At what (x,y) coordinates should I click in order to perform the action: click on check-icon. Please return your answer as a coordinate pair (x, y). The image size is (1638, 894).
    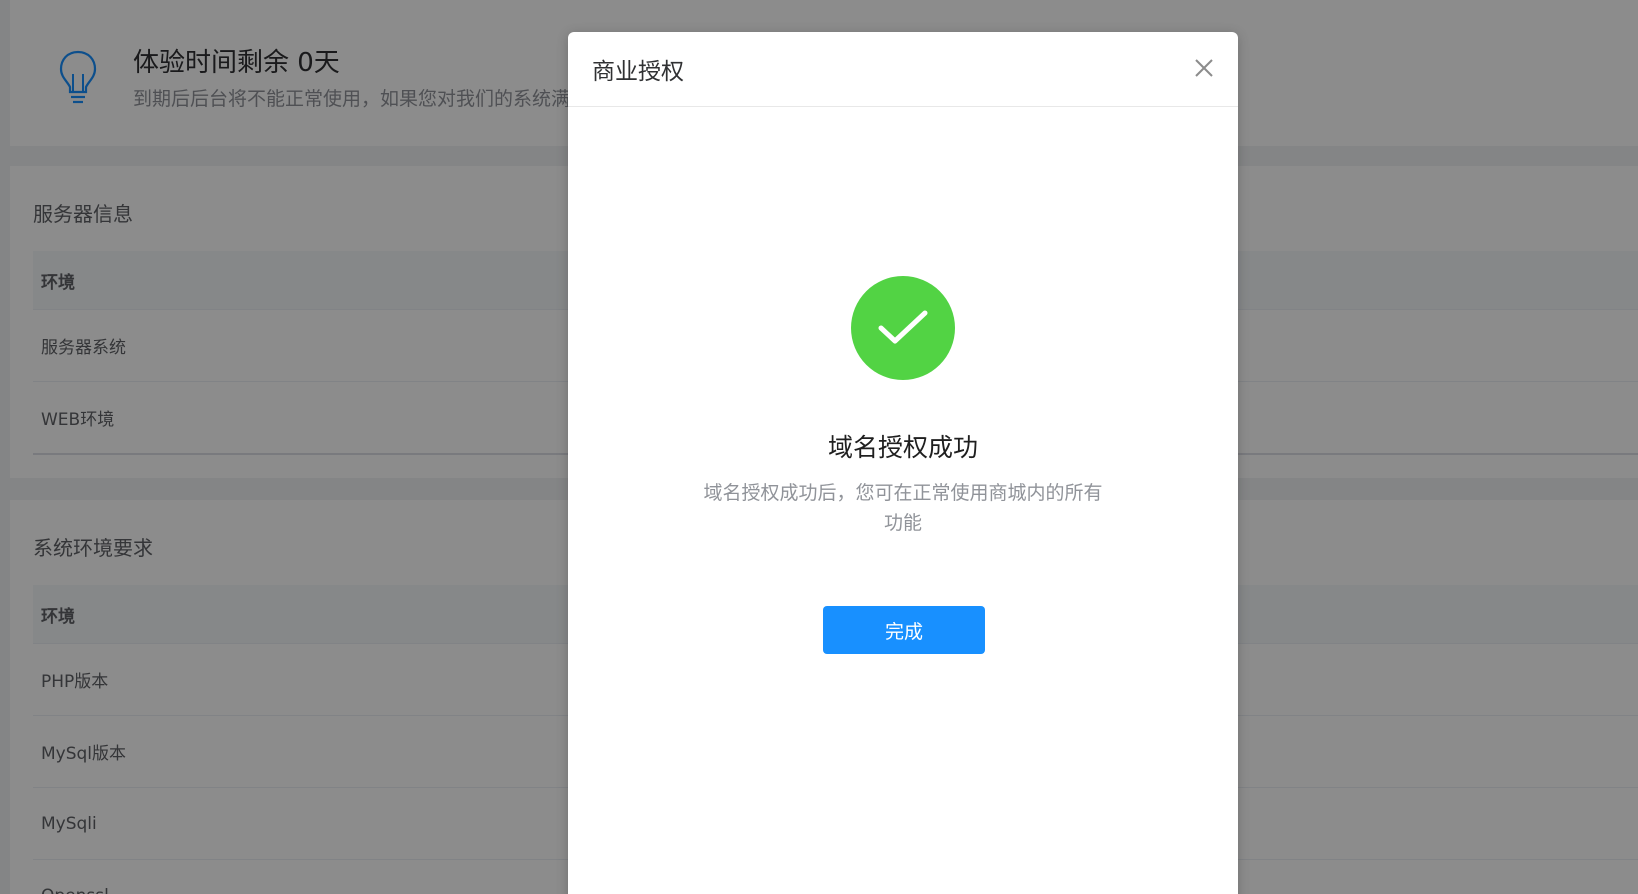
    Looking at the image, I should click on (903, 327).